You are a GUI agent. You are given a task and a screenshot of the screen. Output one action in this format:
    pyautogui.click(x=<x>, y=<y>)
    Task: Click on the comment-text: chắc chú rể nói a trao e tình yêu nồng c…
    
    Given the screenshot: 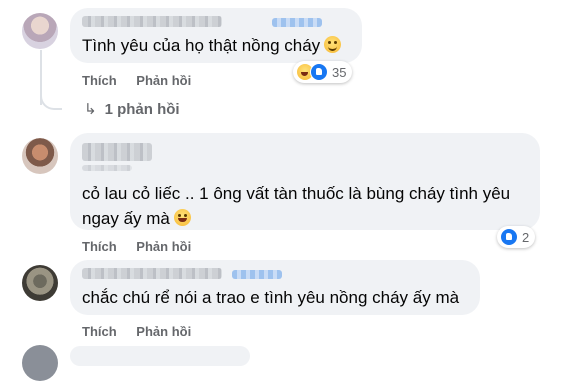 What is the action you would take?
    pyautogui.click(x=270, y=297)
    